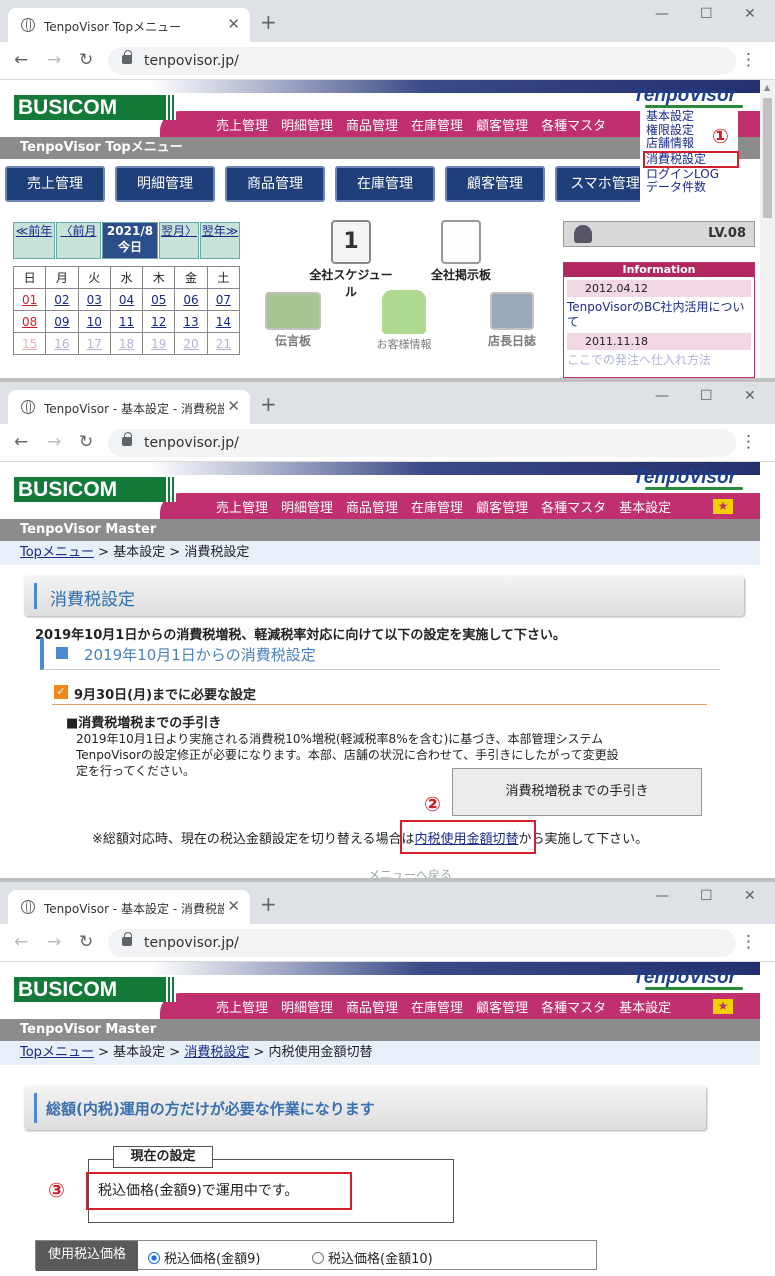 The image size is (775, 1276). Describe the element at coordinates (130, 240) in the screenshot. I see `current-month: 2021/8 今日` at that location.